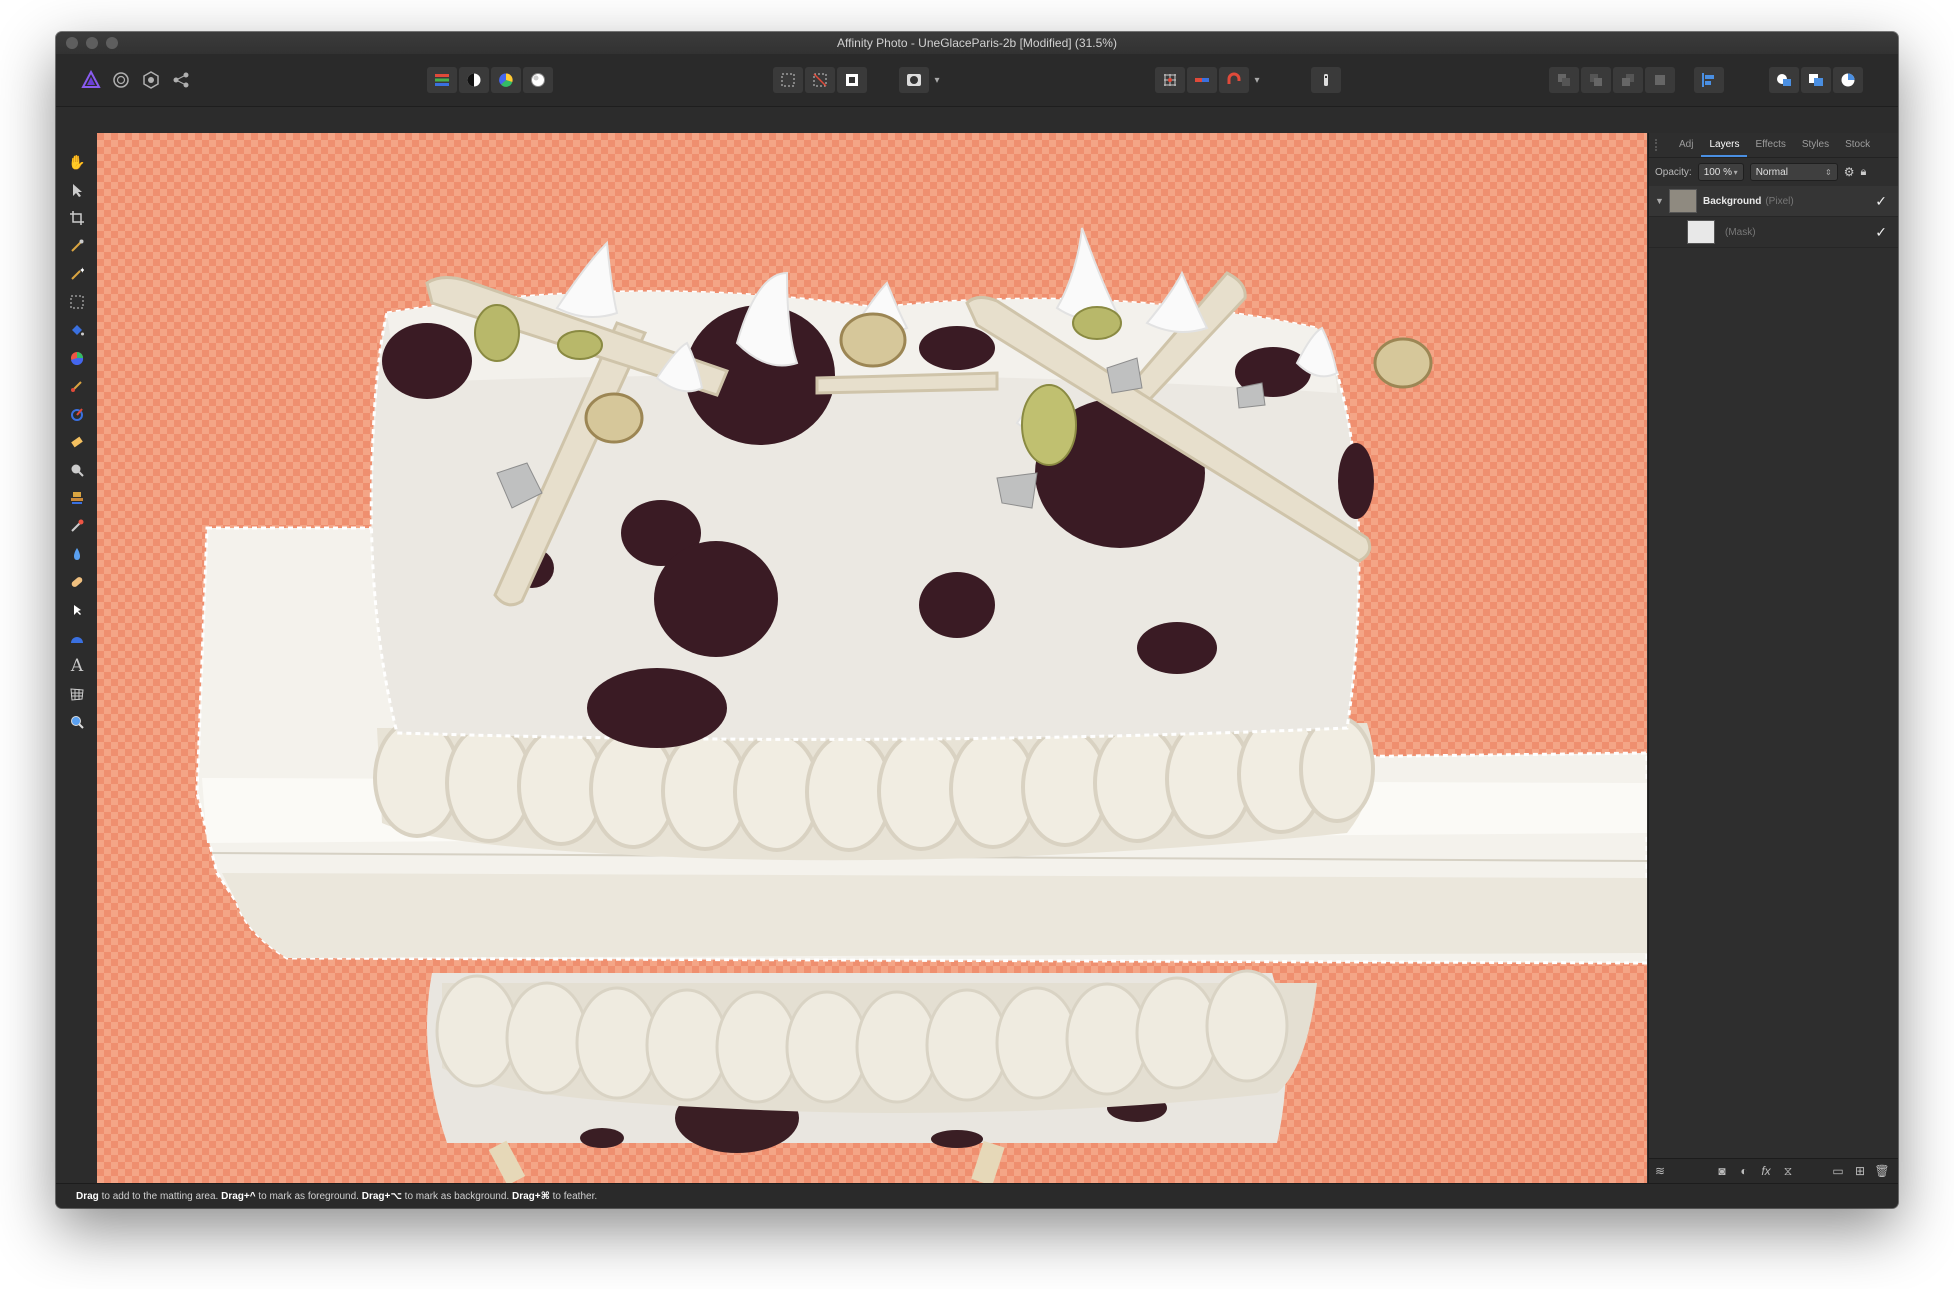 The image size is (1954, 1289). Describe the element at coordinates (91, 80) in the screenshot. I see `affinity-photo-icon` at that location.